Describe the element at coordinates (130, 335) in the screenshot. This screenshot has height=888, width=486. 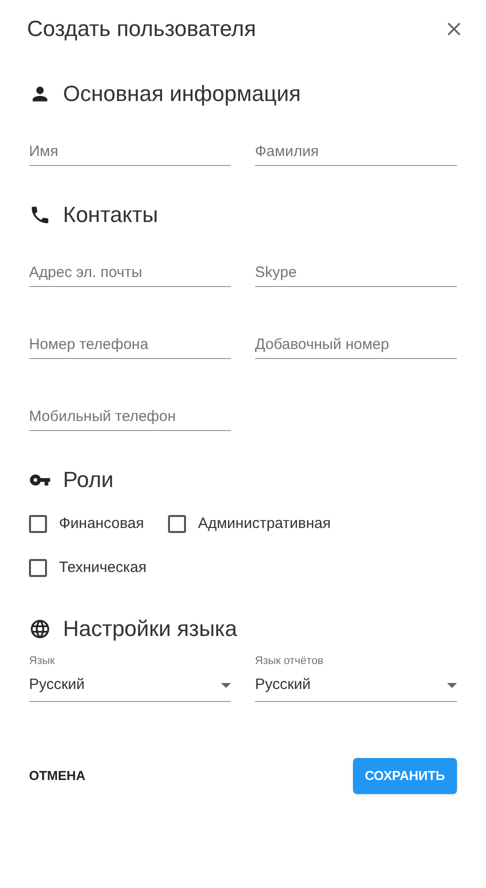
I see `text-field: Номер телефона` at that location.